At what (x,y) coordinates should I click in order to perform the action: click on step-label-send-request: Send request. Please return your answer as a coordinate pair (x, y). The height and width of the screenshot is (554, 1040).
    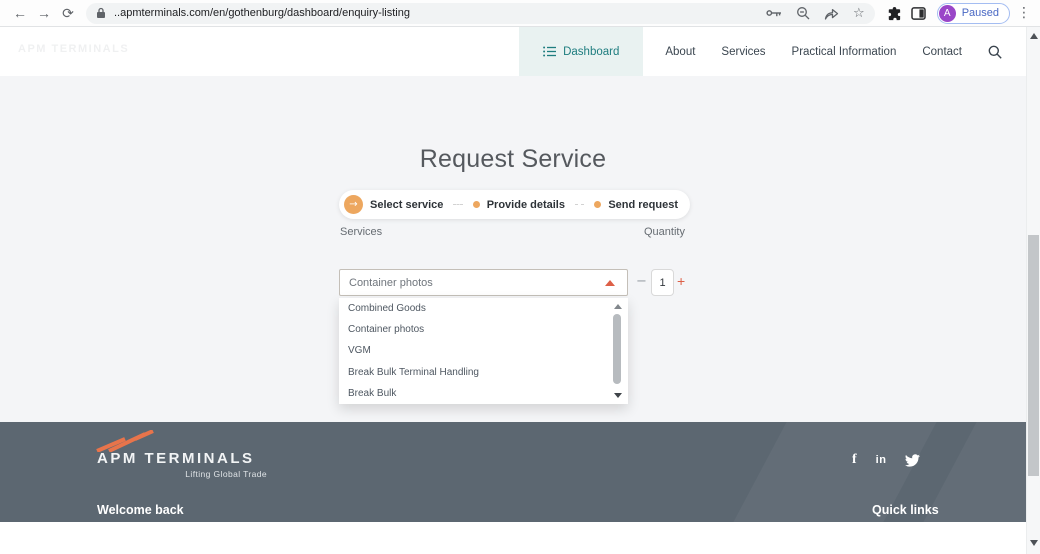
    Looking at the image, I should click on (643, 204).